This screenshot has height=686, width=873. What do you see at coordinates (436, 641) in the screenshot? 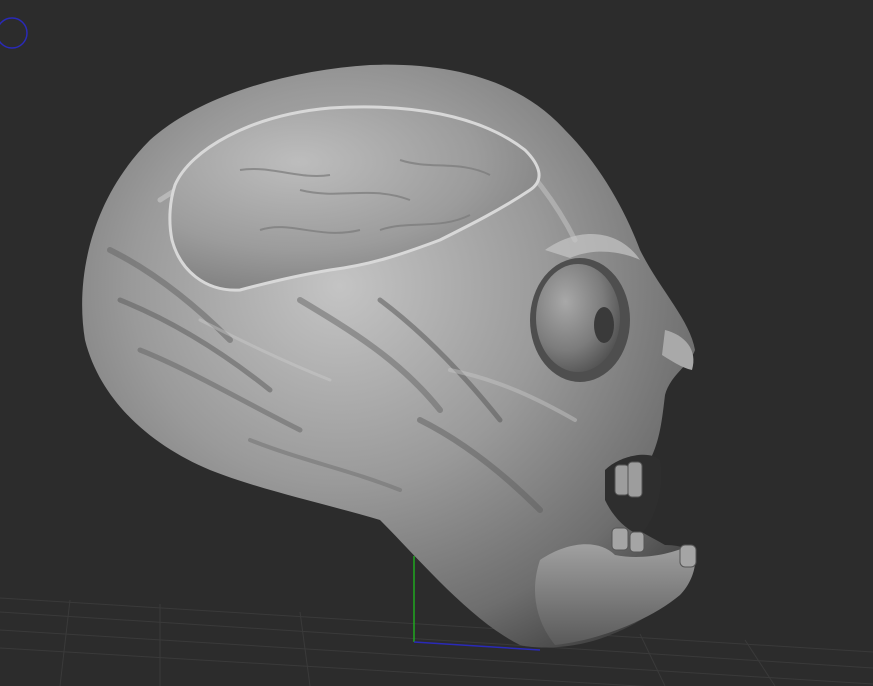
I see `floor-grid` at bounding box center [436, 641].